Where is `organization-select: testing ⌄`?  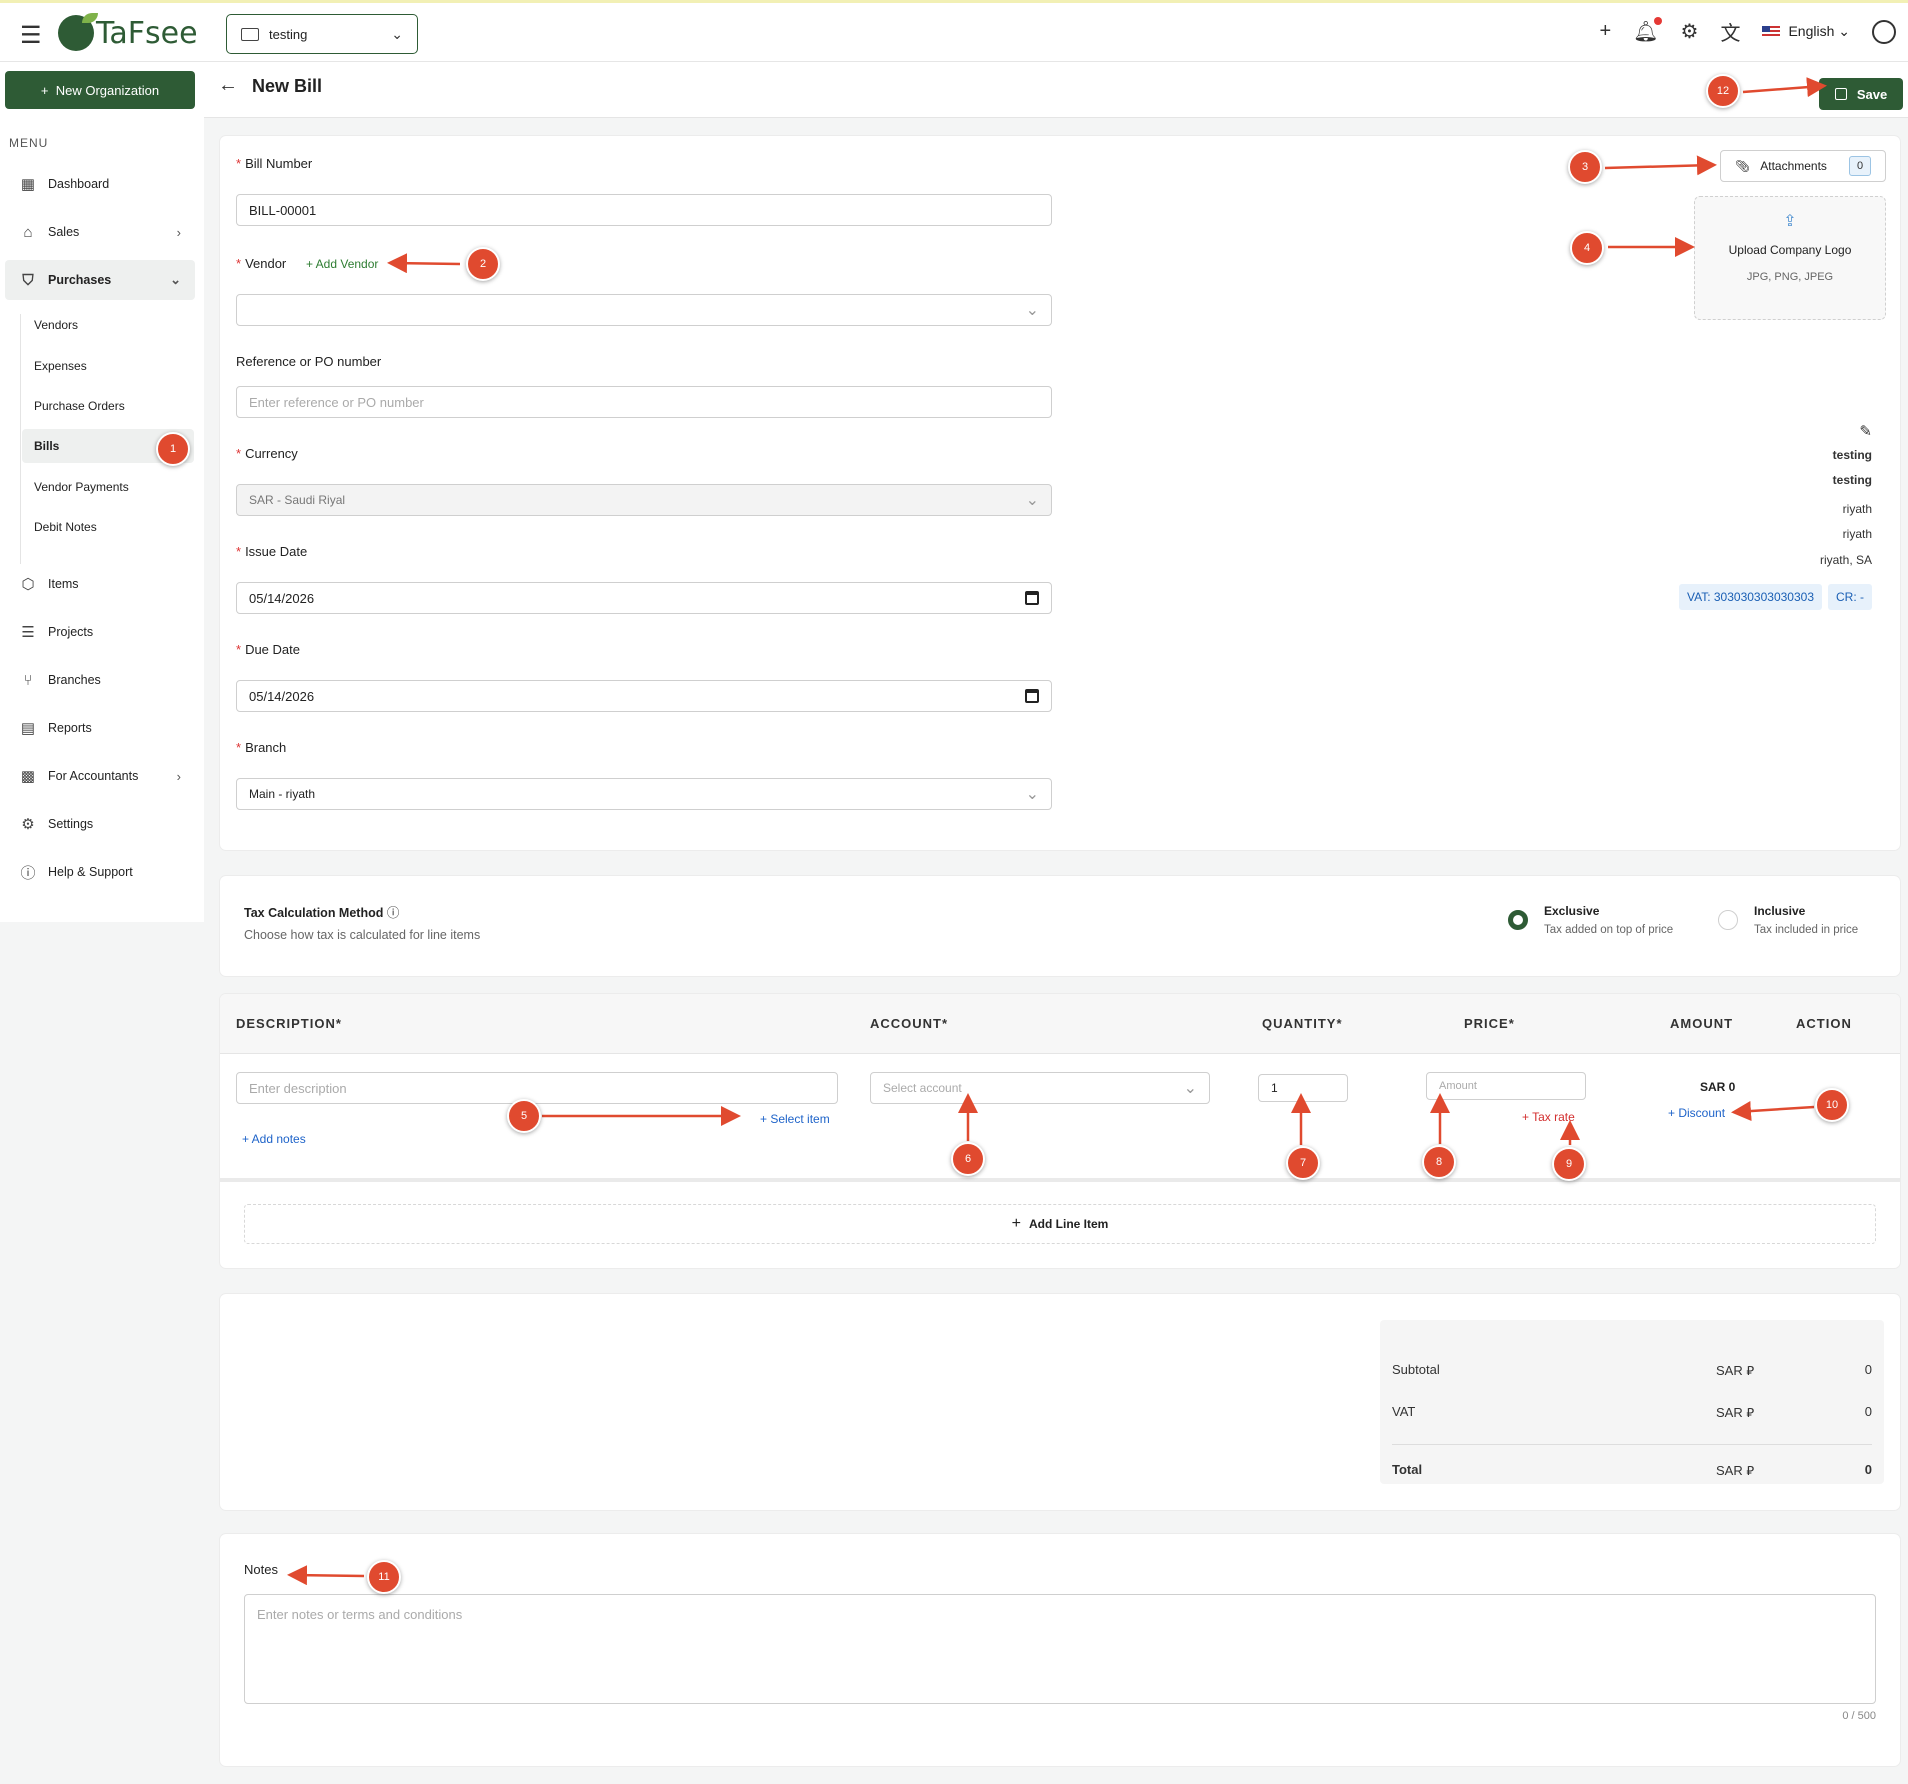 organization-select: testing ⌄ is located at coordinates (322, 34).